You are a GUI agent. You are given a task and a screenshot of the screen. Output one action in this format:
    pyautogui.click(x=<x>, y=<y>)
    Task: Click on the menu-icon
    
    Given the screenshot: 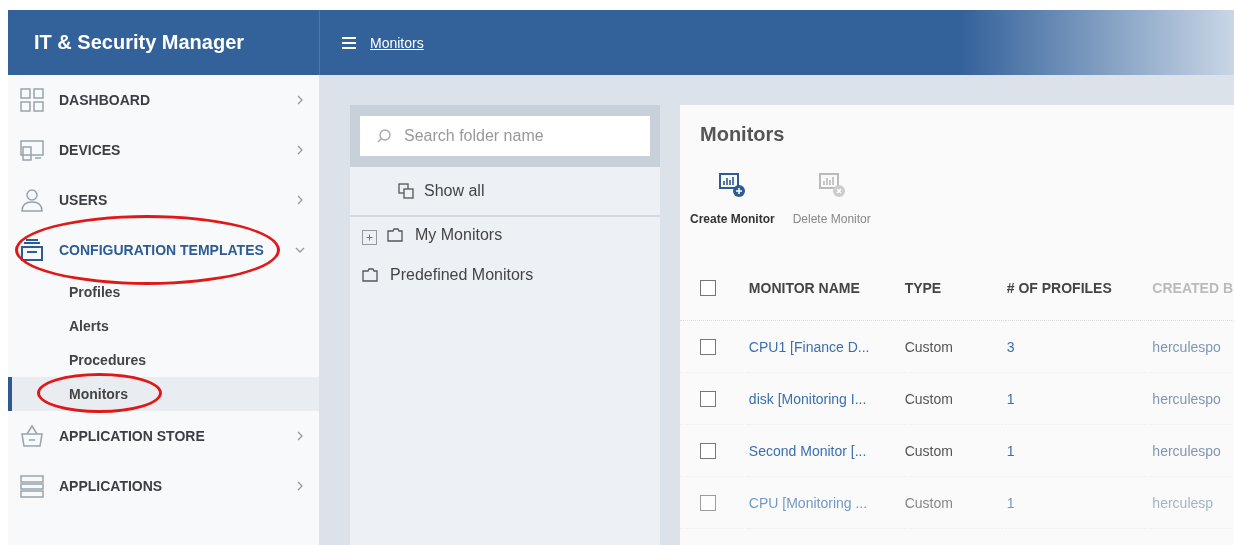 What is the action you would take?
    pyautogui.click(x=349, y=42)
    